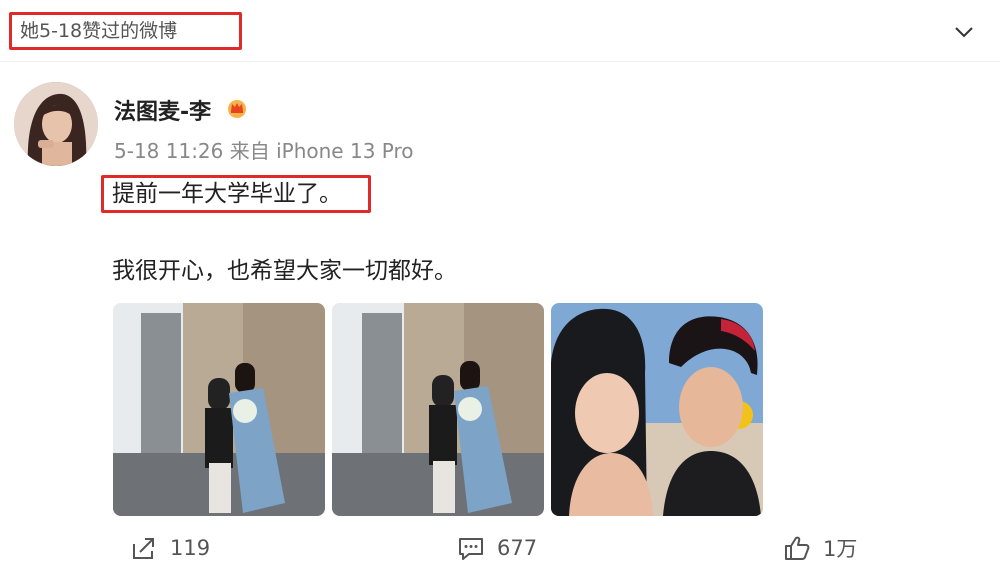  I want to click on post-actions-bar: 119 677 1万, so click(500, 548).